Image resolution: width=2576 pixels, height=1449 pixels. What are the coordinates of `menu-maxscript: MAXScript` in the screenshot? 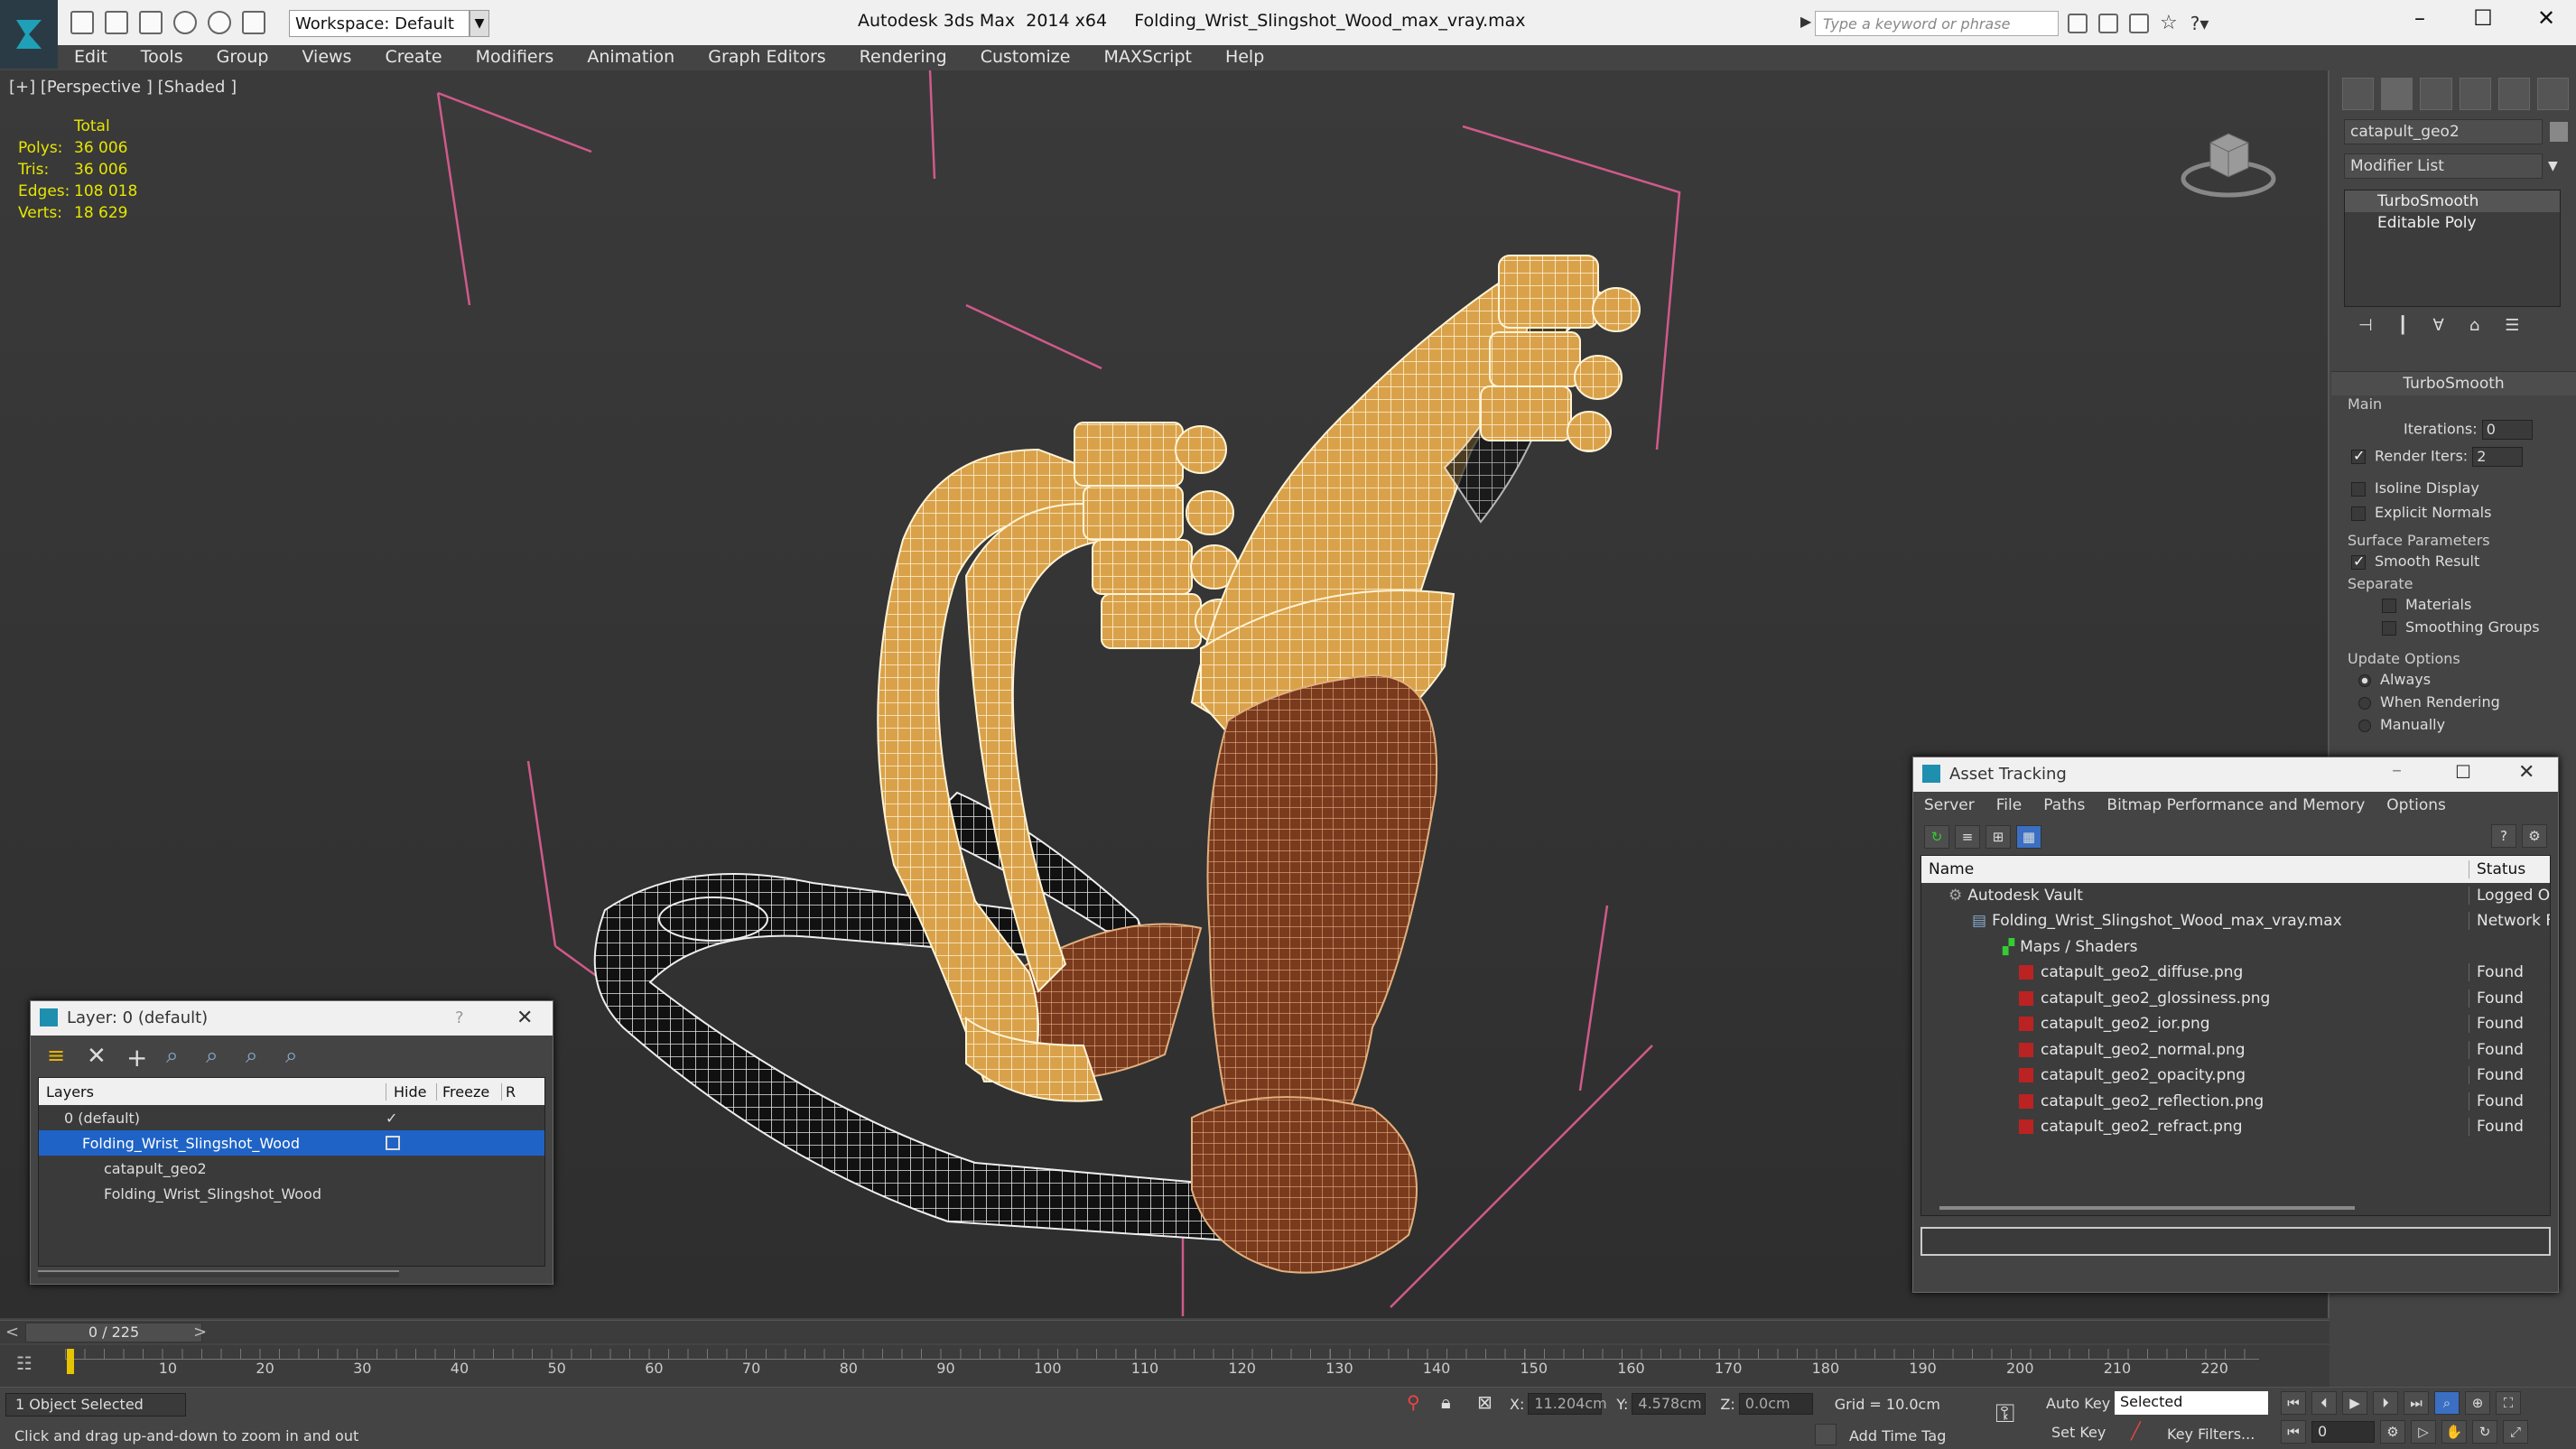 It's located at (1147, 57).